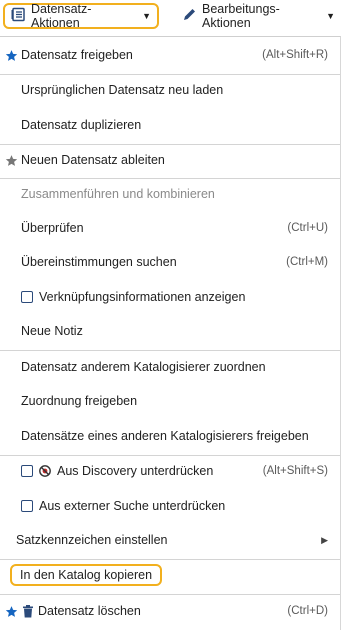 The width and height of the screenshot is (341, 630). What do you see at coordinates (170, 575) in the screenshot?
I see `menu-item-copy-to-catalog: In den Katalog kopieren` at bounding box center [170, 575].